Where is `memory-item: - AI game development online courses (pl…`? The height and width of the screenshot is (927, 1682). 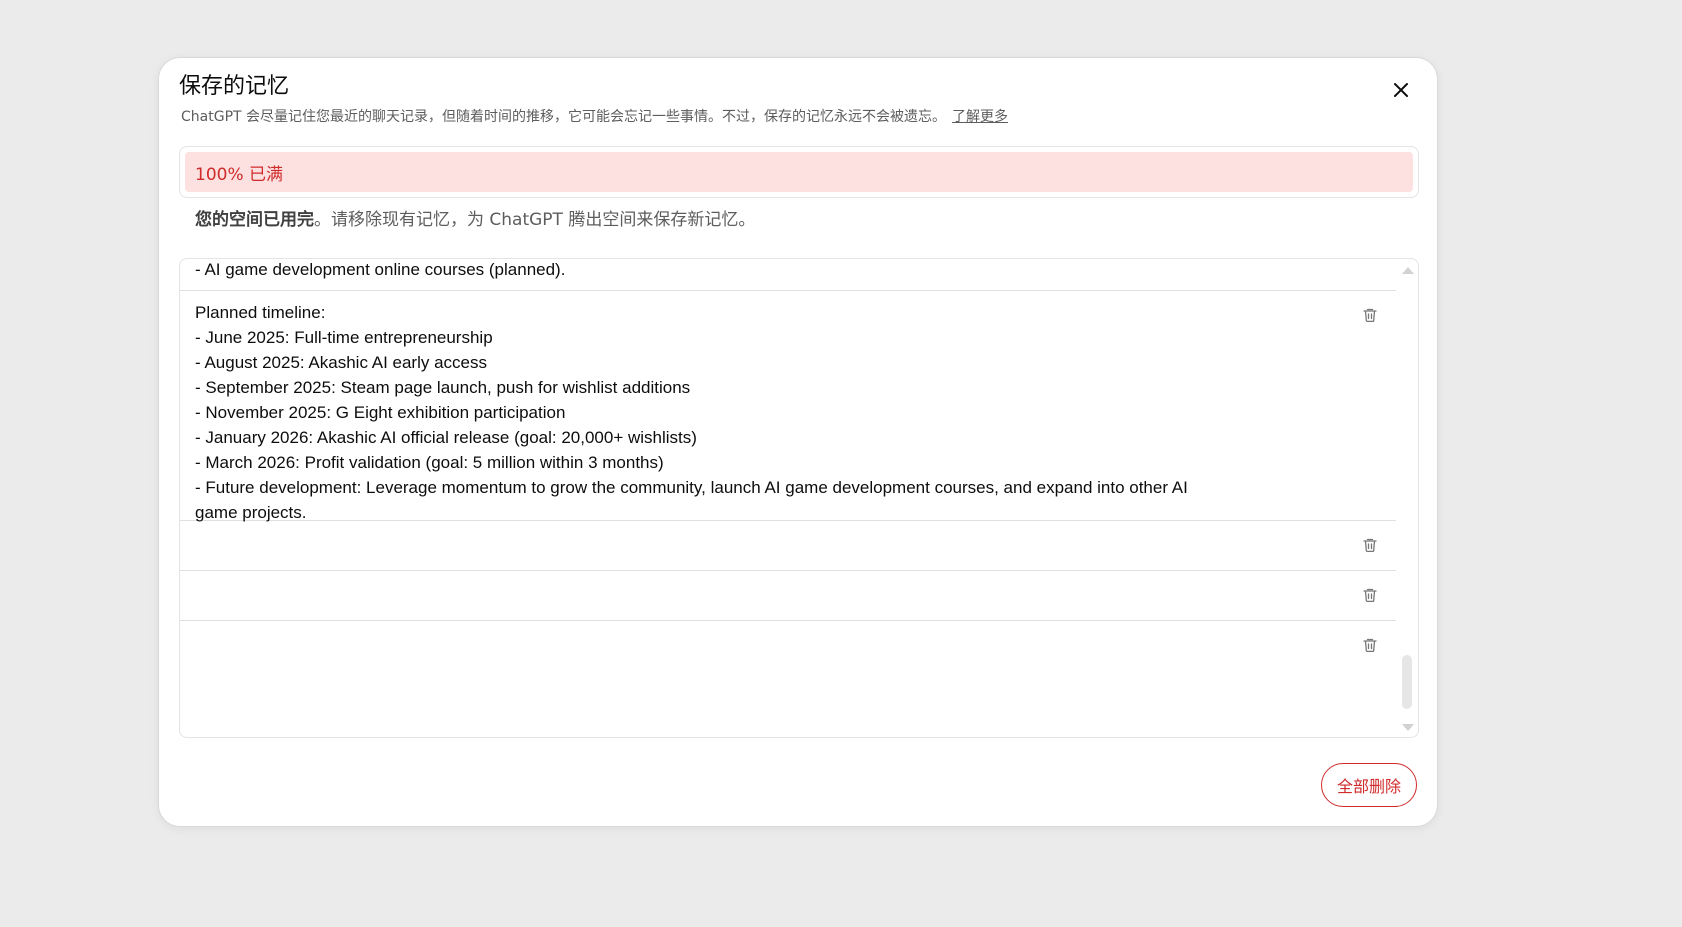
memory-item: - AI game development online courses (pl… is located at coordinates (788, 275).